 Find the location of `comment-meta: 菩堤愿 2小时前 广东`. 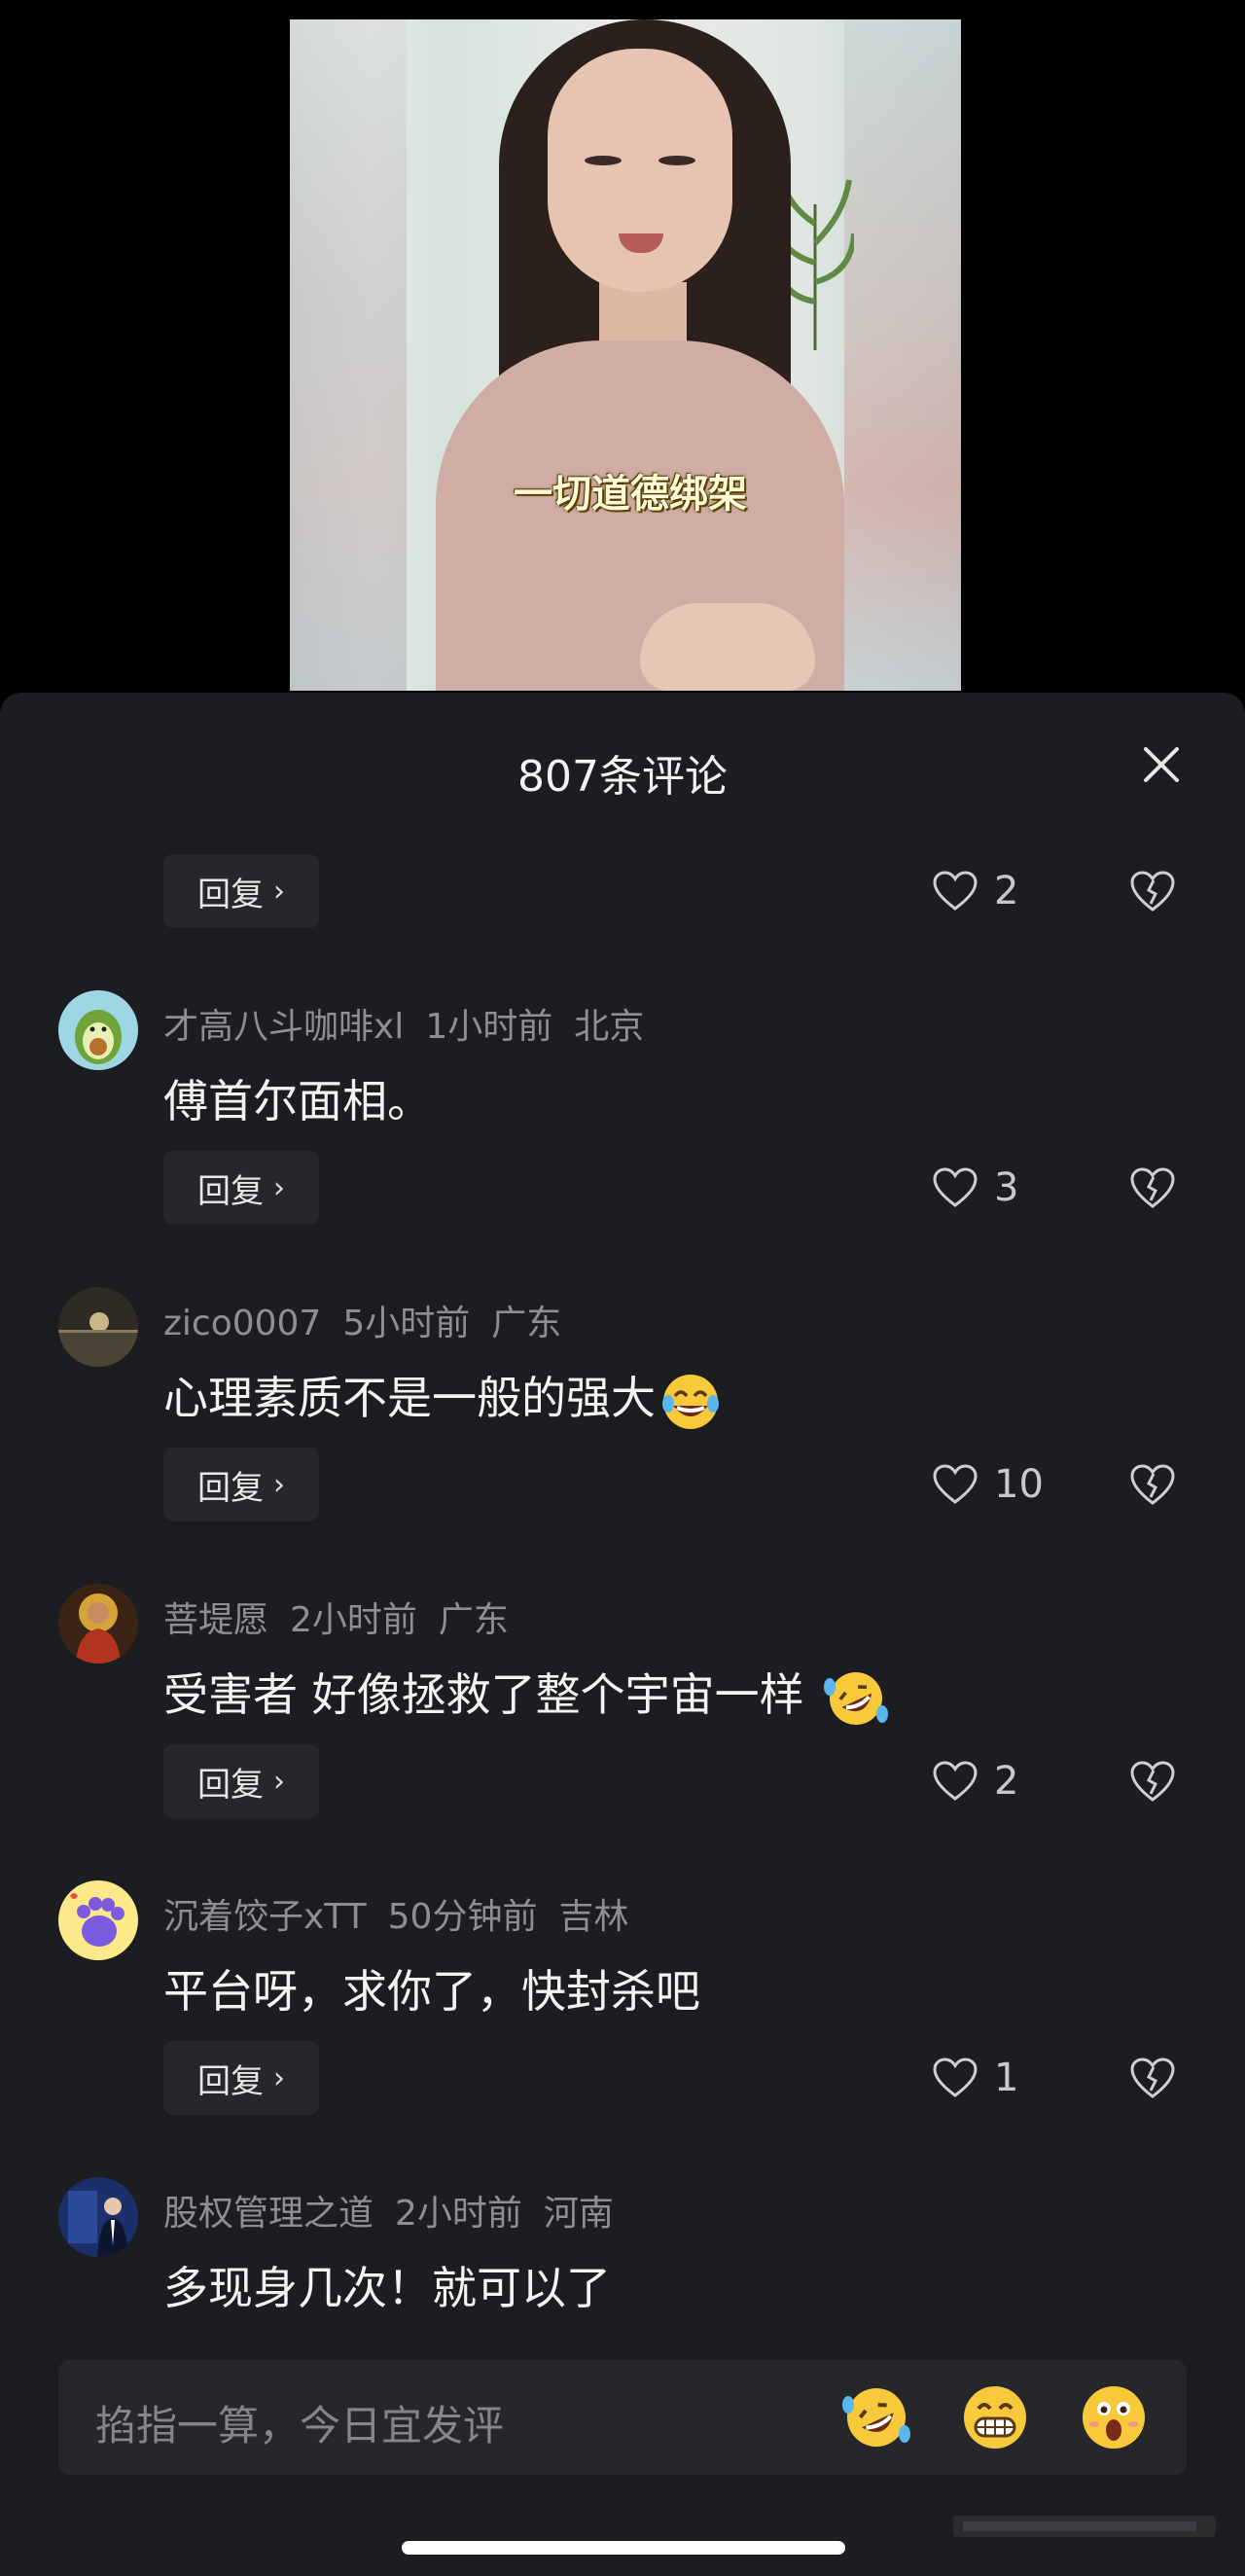

comment-meta: 菩堤愿 2小时前 广东 is located at coordinates (336, 1617).